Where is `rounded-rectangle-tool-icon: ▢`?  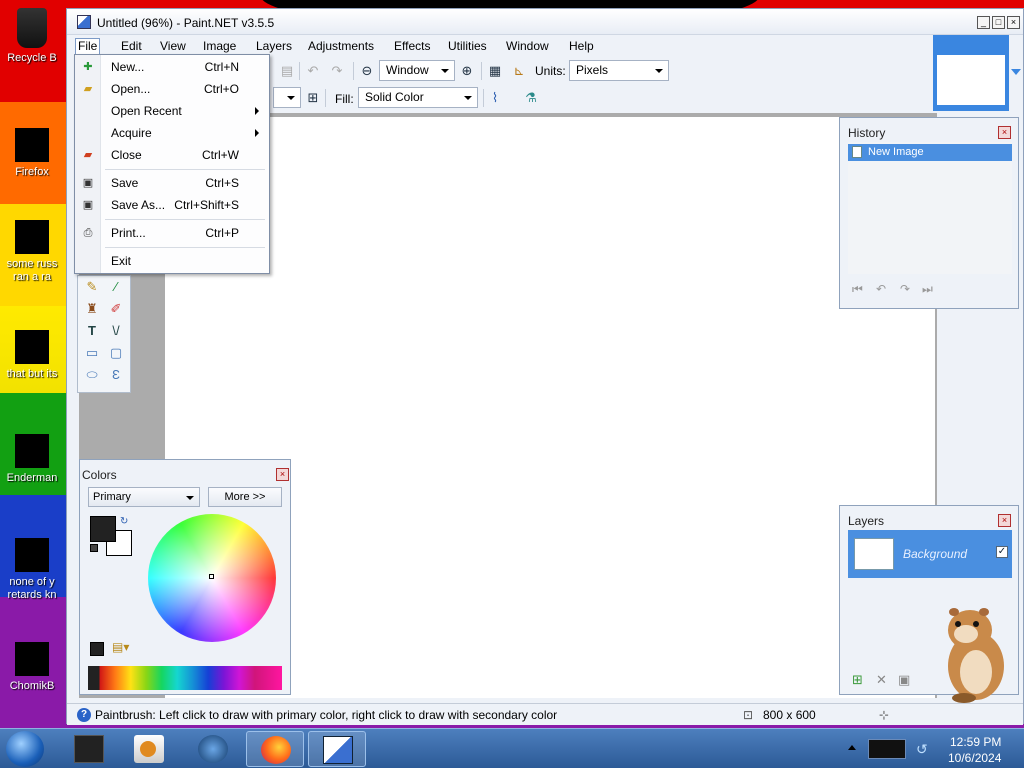
rounded-rectangle-tool-icon: ▢ is located at coordinates (116, 353).